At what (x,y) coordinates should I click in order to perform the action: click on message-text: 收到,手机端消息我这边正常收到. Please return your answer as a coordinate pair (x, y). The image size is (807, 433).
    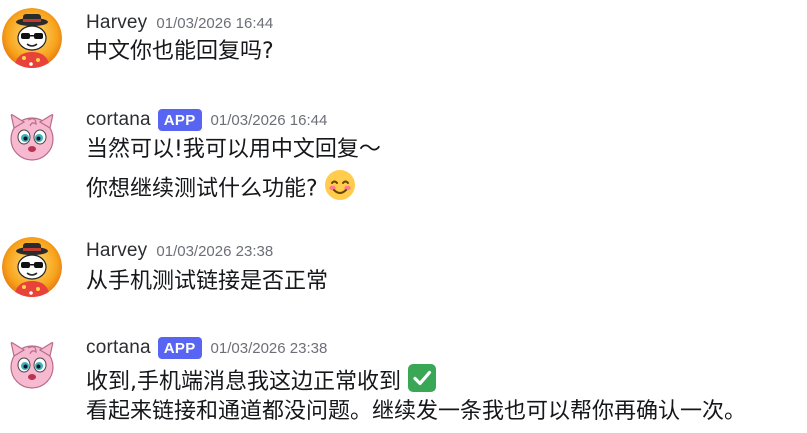
    Looking at the image, I should click on (243, 382).